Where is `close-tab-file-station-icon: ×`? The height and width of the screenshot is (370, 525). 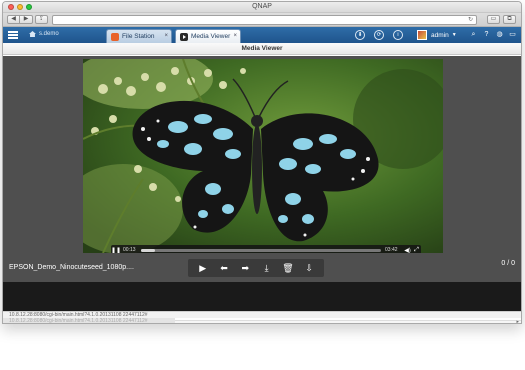
close-tab-file-station-icon: × is located at coordinates (166, 36).